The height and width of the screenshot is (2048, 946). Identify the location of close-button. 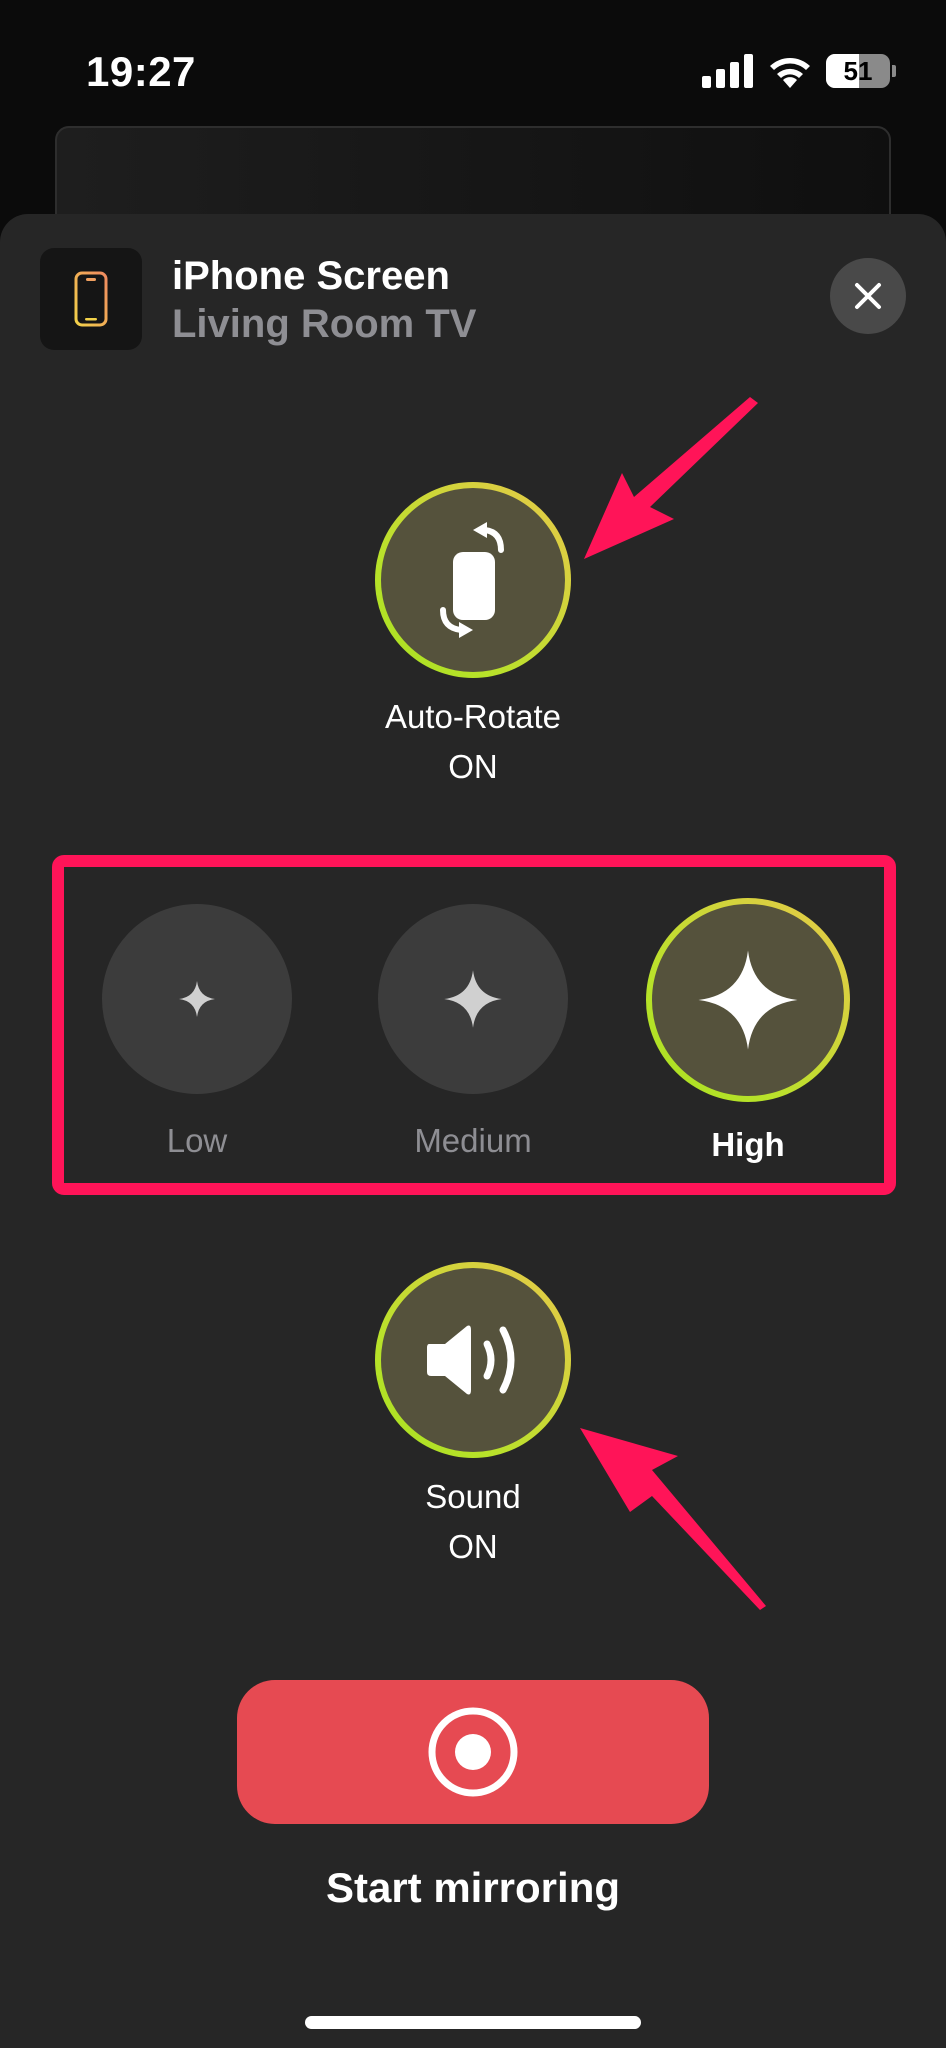
(868, 296).